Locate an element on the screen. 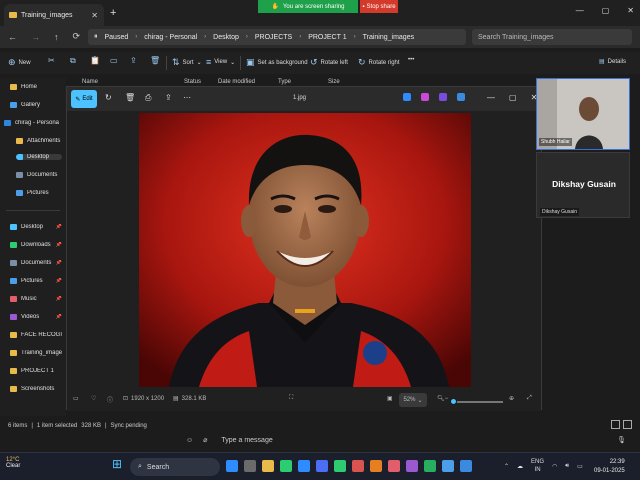 This screenshot has width=640, height=480. share-icon: ⇪ is located at coordinates (168, 97).